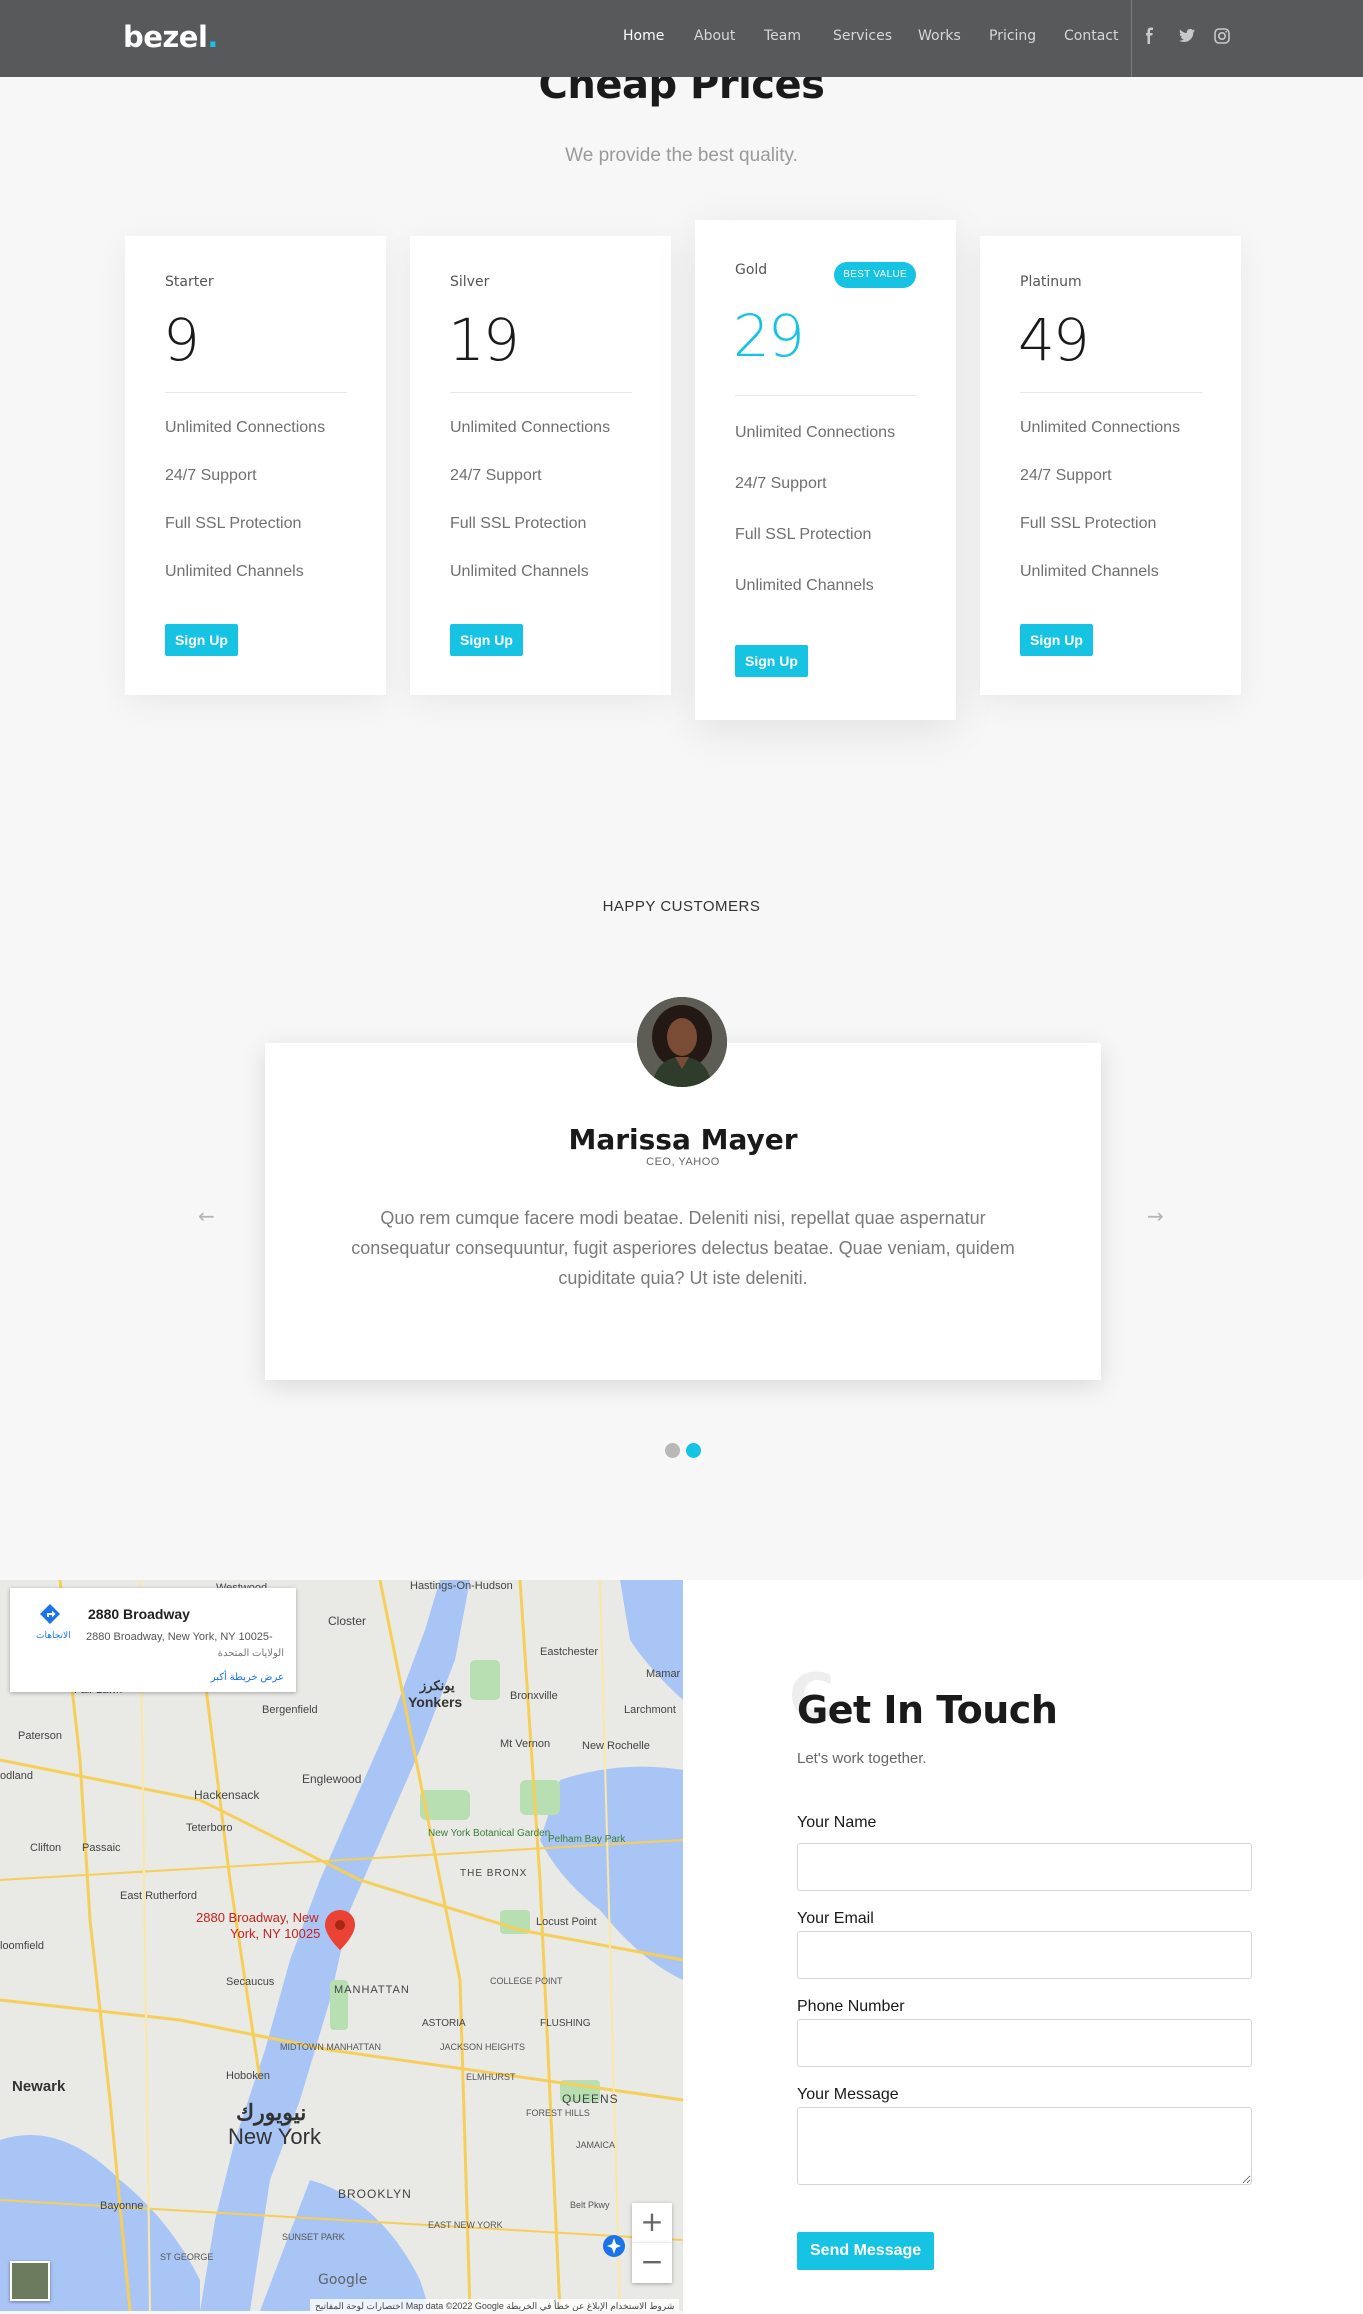 This screenshot has width=1363, height=2314. I want to click on facebook-icon, so click(1150, 36).